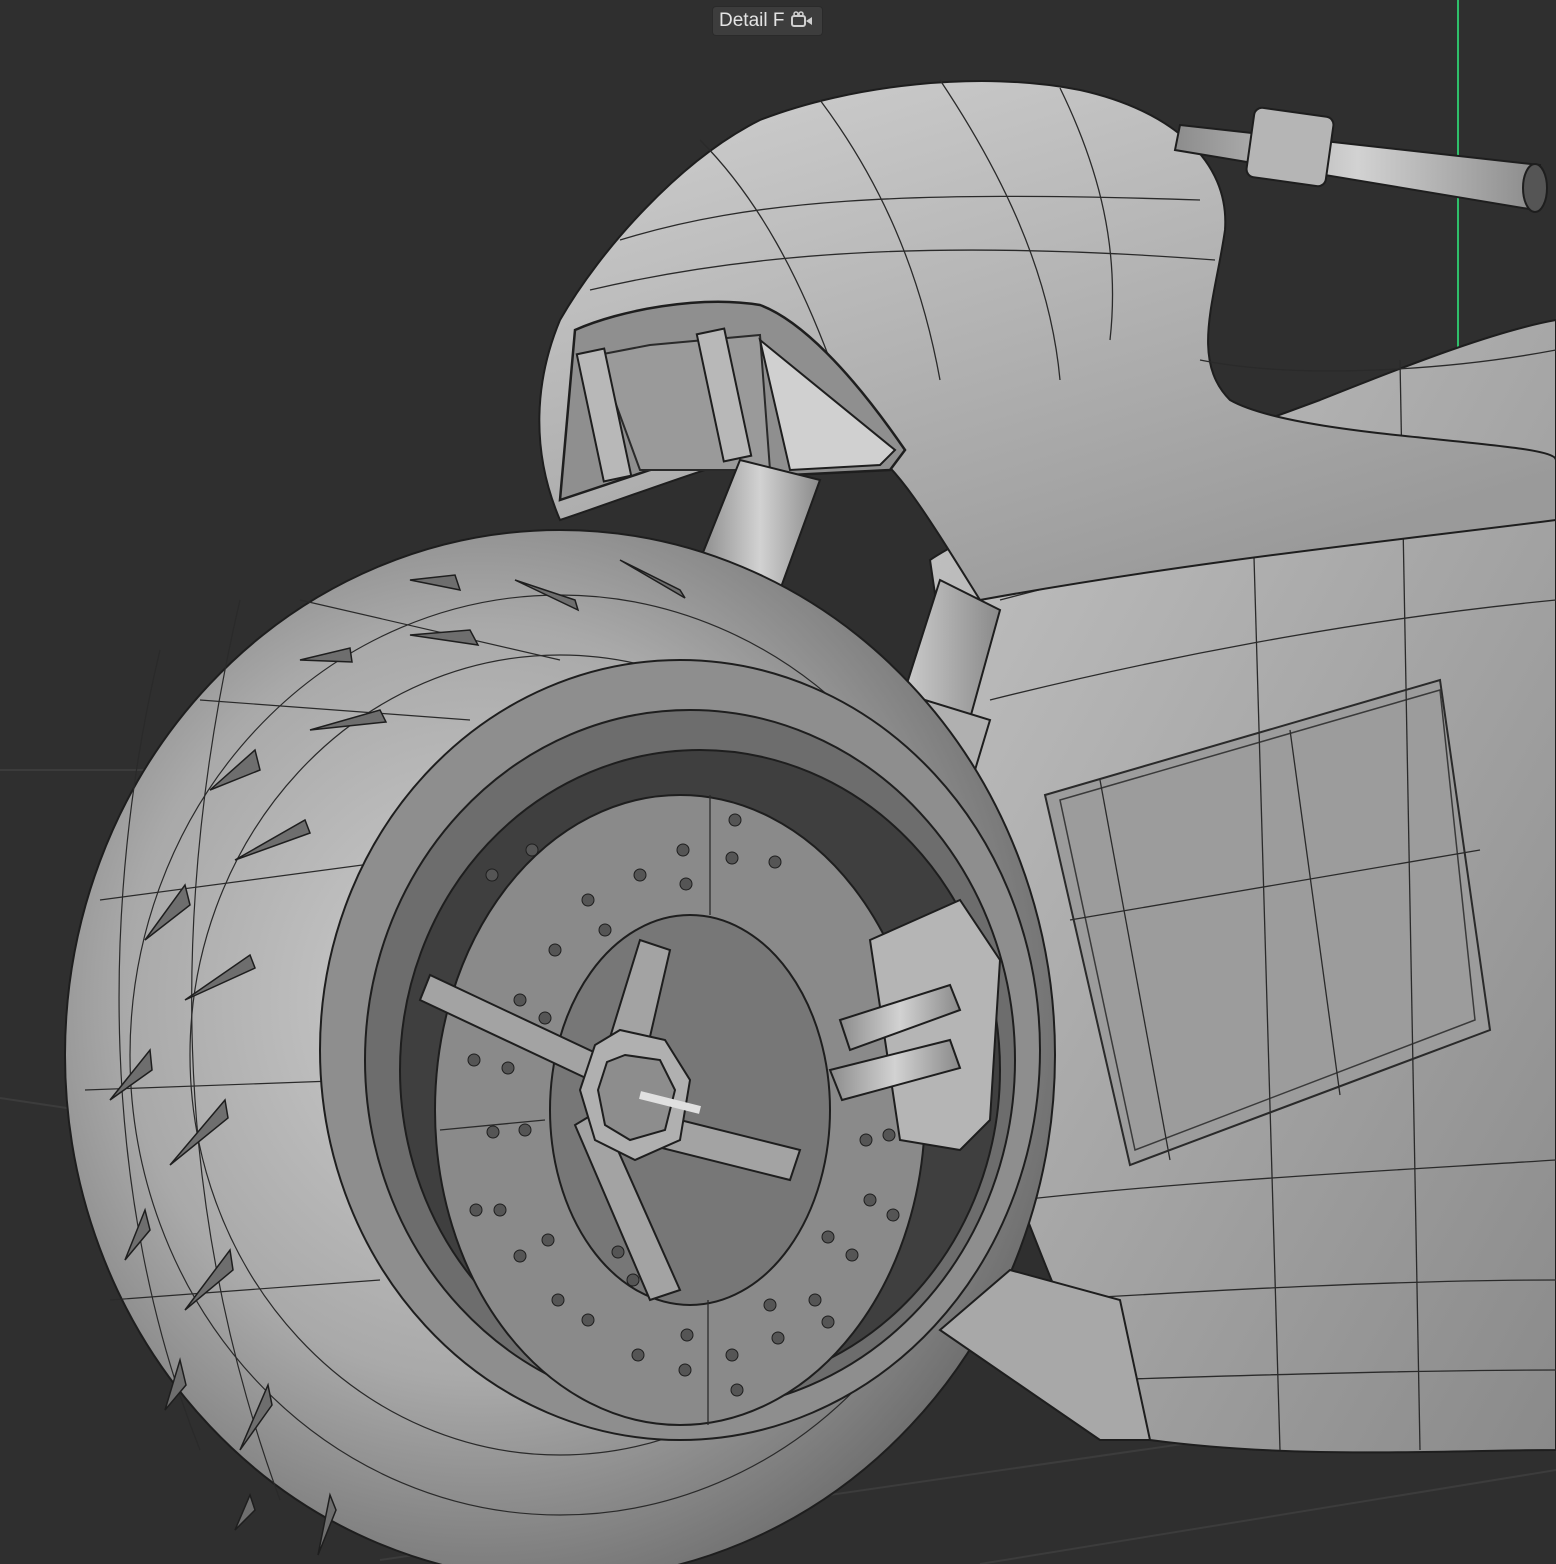 The width and height of the screenshot is (1556, 1564). Describe the element at coordinates (1360, 159) in the screenshot. I see `handlebar` at that location.